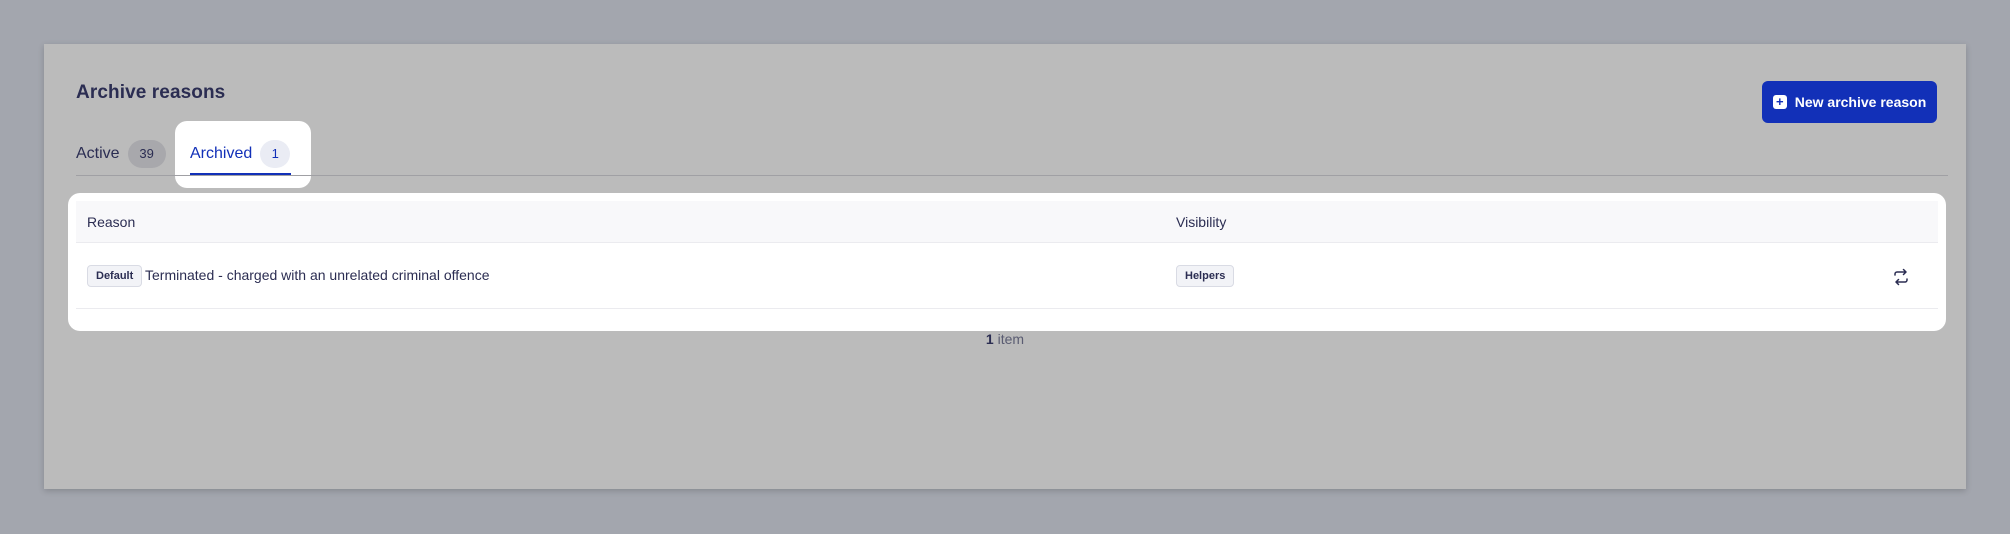 The height and width of the screenshot is (534, 2010). Describe the element at coordinates (151, 92) in the screenshot. I see `page-title: Archive reasons` at that location.